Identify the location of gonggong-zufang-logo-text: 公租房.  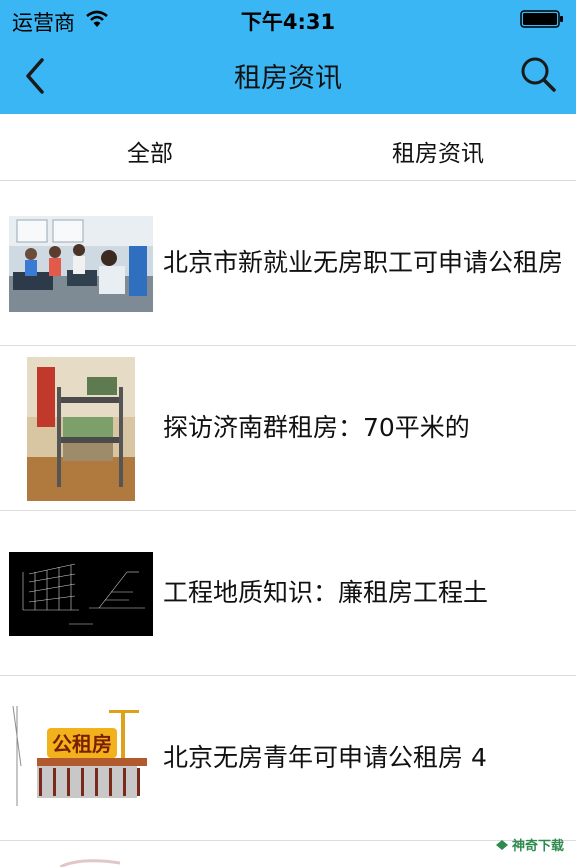
(82, 744).